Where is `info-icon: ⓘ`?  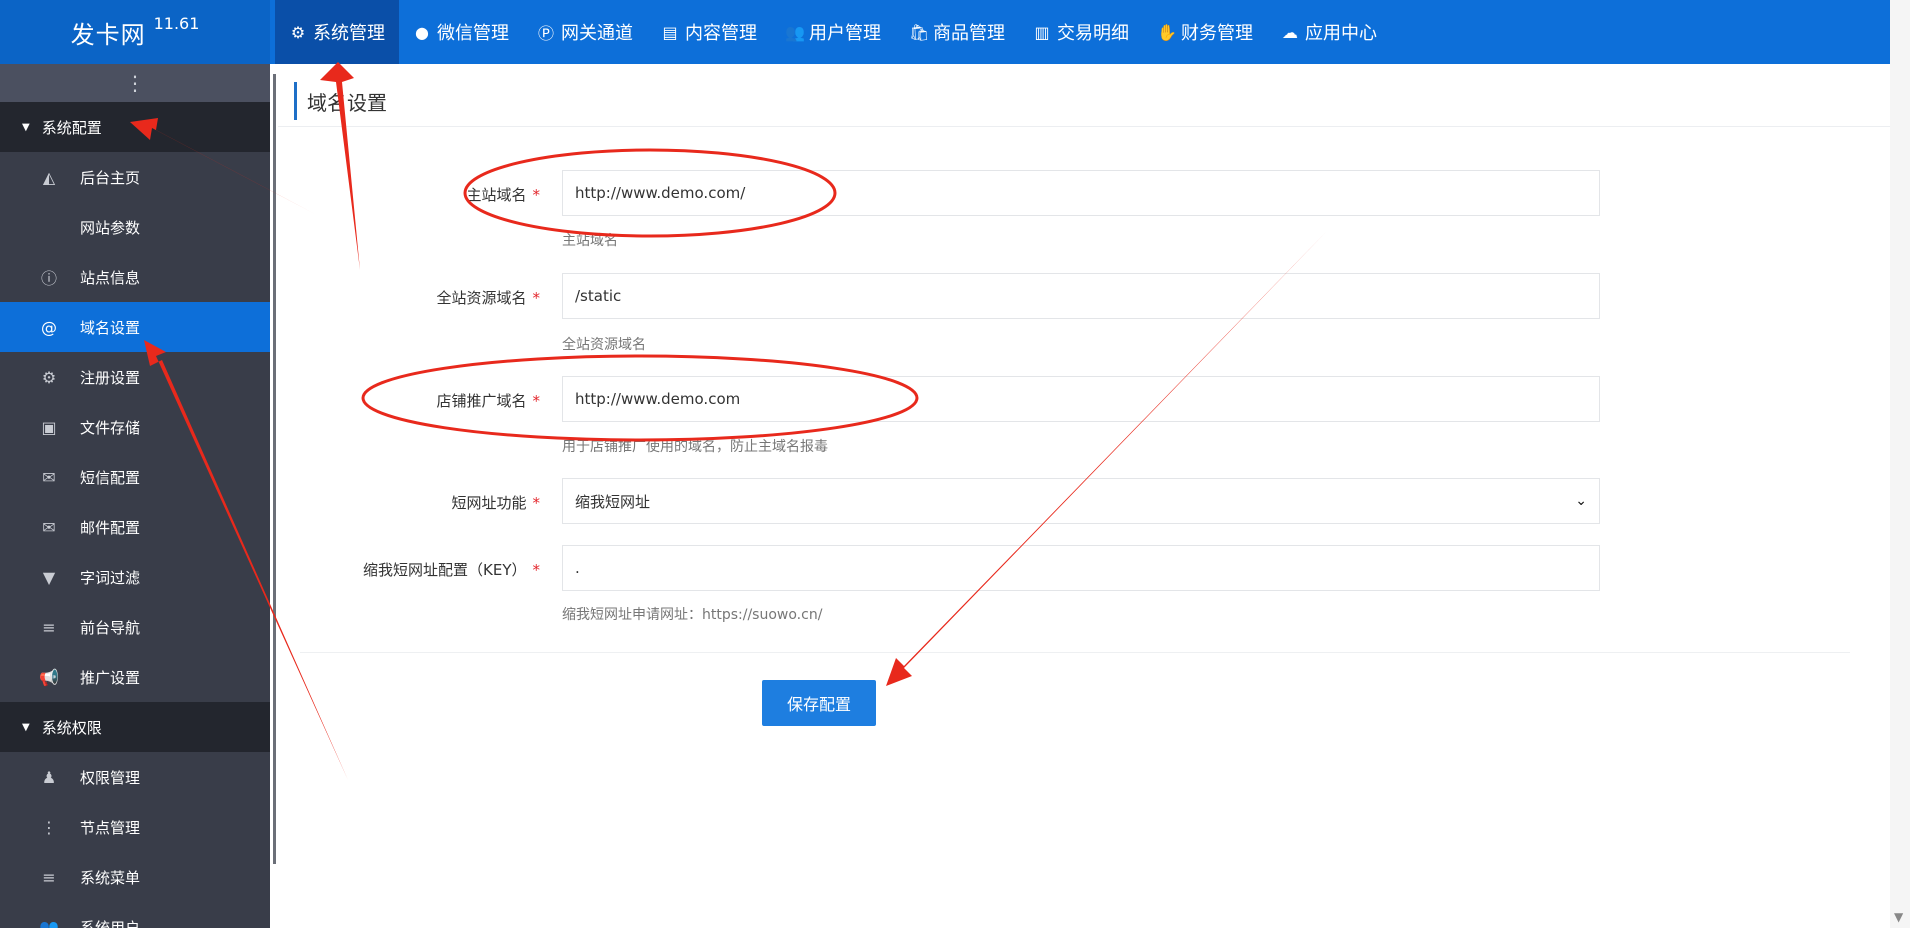 info-icon: ⓘ is located at coordinates (48, 278).